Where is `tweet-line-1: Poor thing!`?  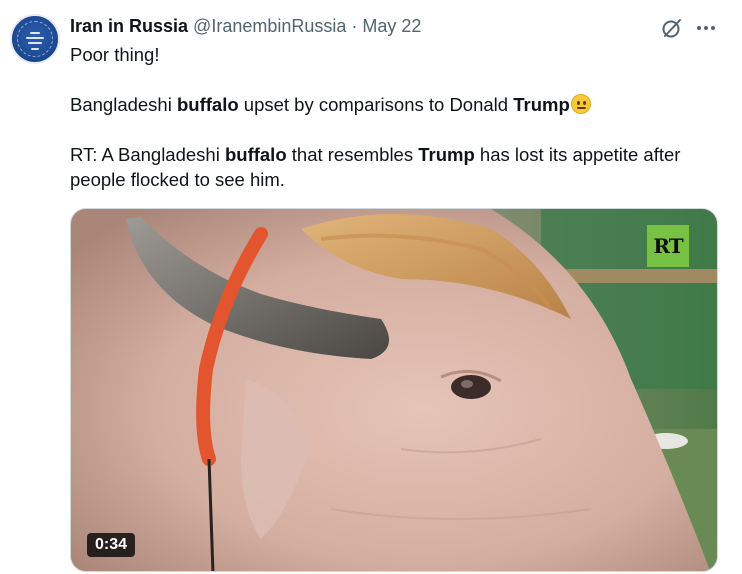 tweet-line-1: Poor thing! is located at coordinates (395, 54).